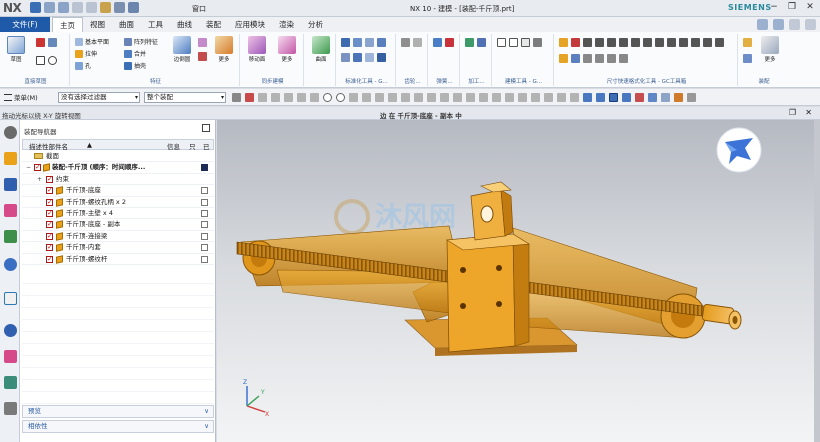 The height and width of the screenshot is (442, 820). Describe the element at coordinates (288, 97) in the screenshot. I see `snap-mid-icon` at that location.